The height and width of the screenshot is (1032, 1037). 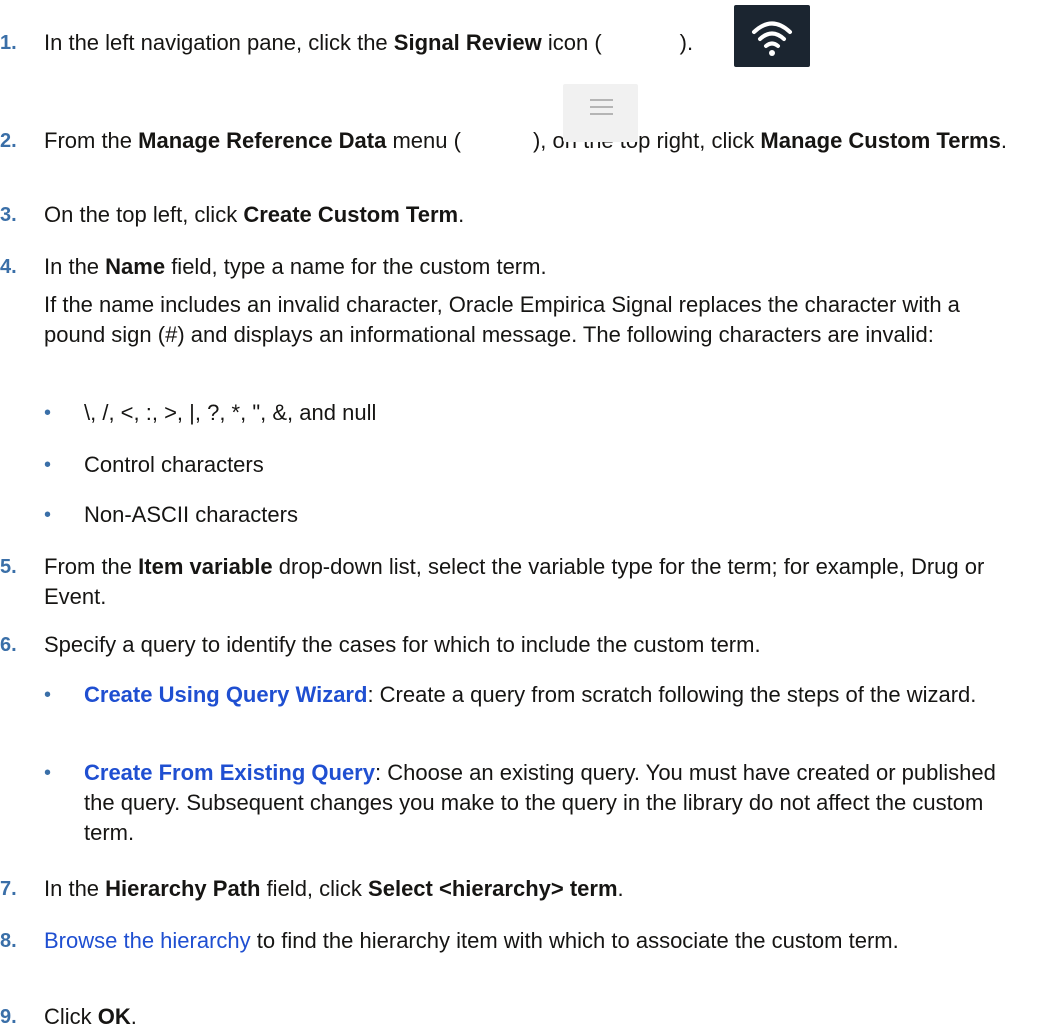 I want to click on step-number: 8., so click(x=8, y=941).